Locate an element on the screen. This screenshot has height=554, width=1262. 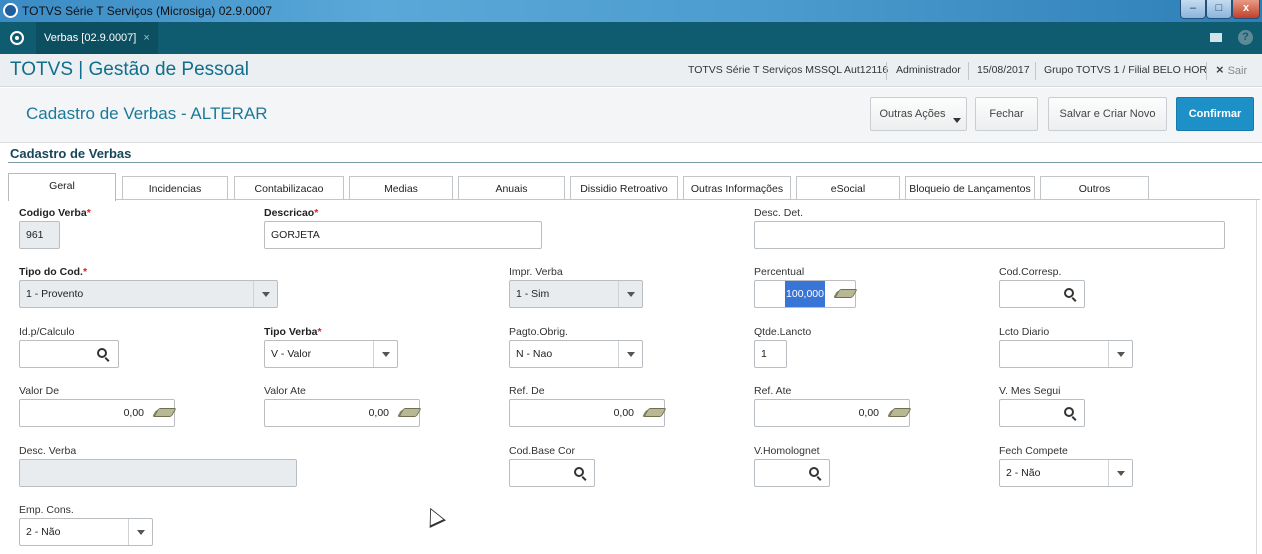
close-button: Fechar is located at coordinates (1006, 114).